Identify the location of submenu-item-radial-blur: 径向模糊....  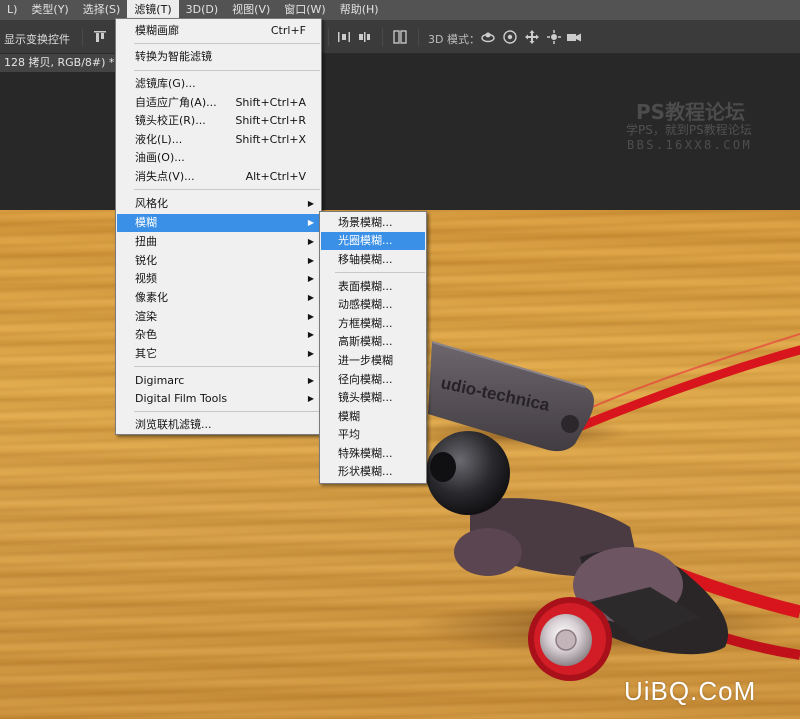
(373, 380).